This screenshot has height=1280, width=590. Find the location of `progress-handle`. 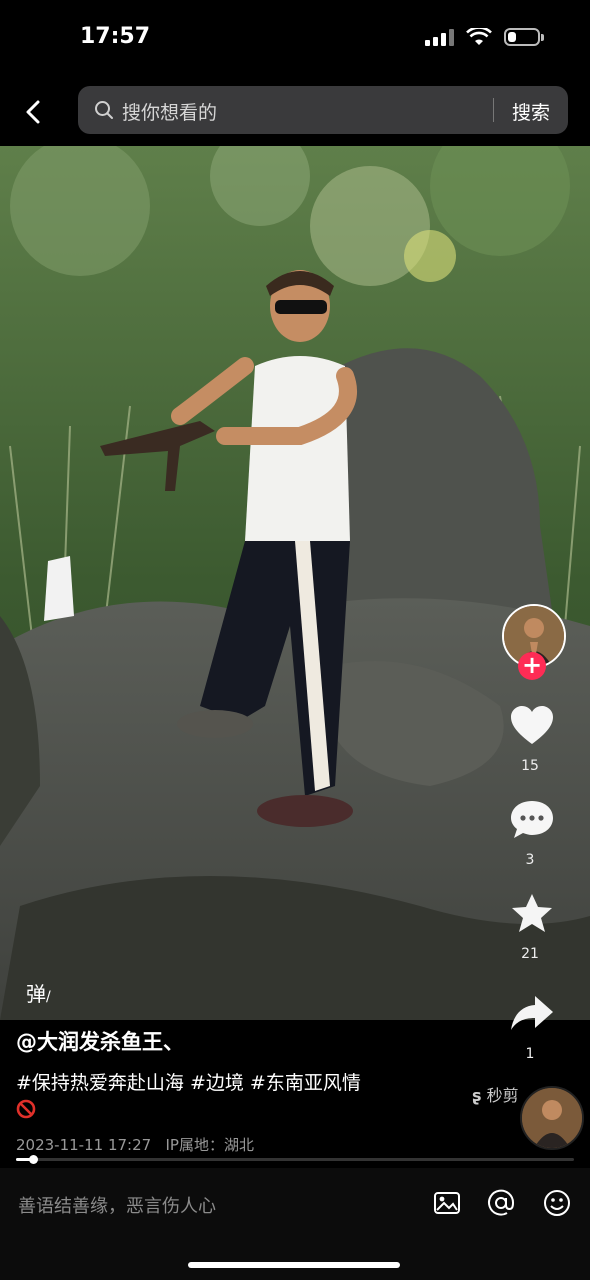

progress-handle is located at coordinates (33, 1159).